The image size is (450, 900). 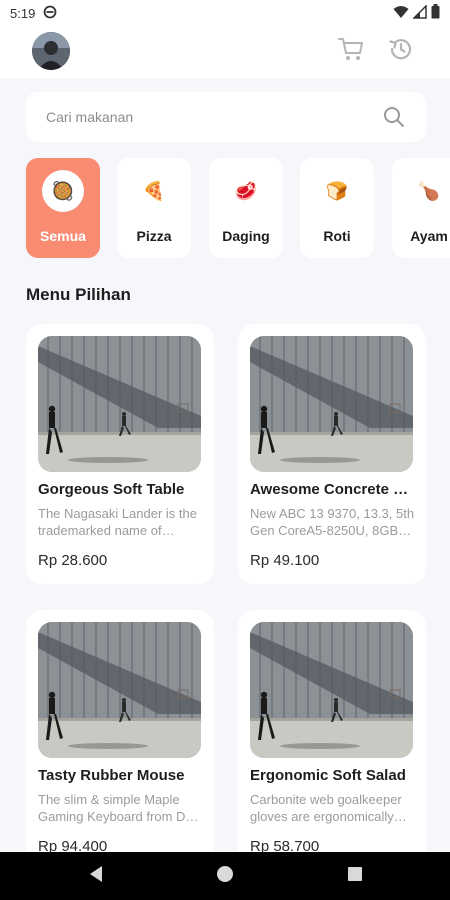 What do you see at coordinates (435, 13) in the screenshot?
I see `battery-icon` at bounding box center [435, 13].